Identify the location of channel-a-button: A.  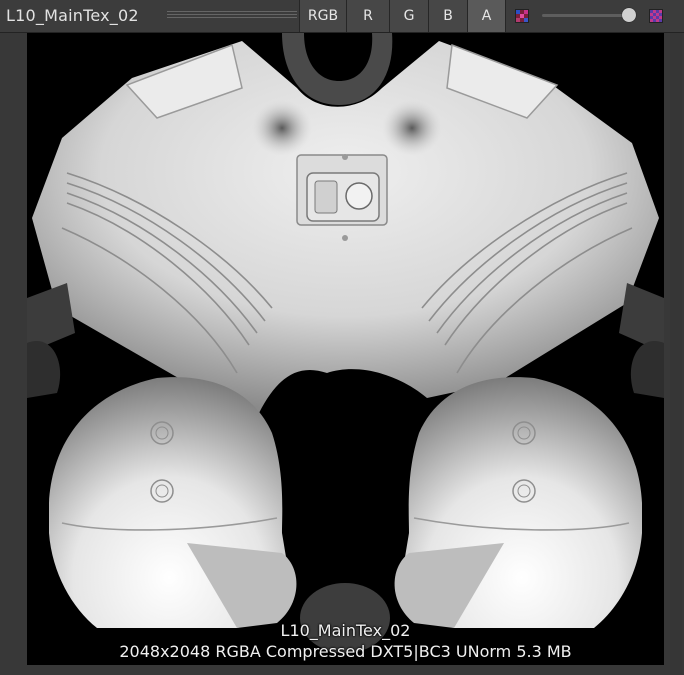
(486, 16).